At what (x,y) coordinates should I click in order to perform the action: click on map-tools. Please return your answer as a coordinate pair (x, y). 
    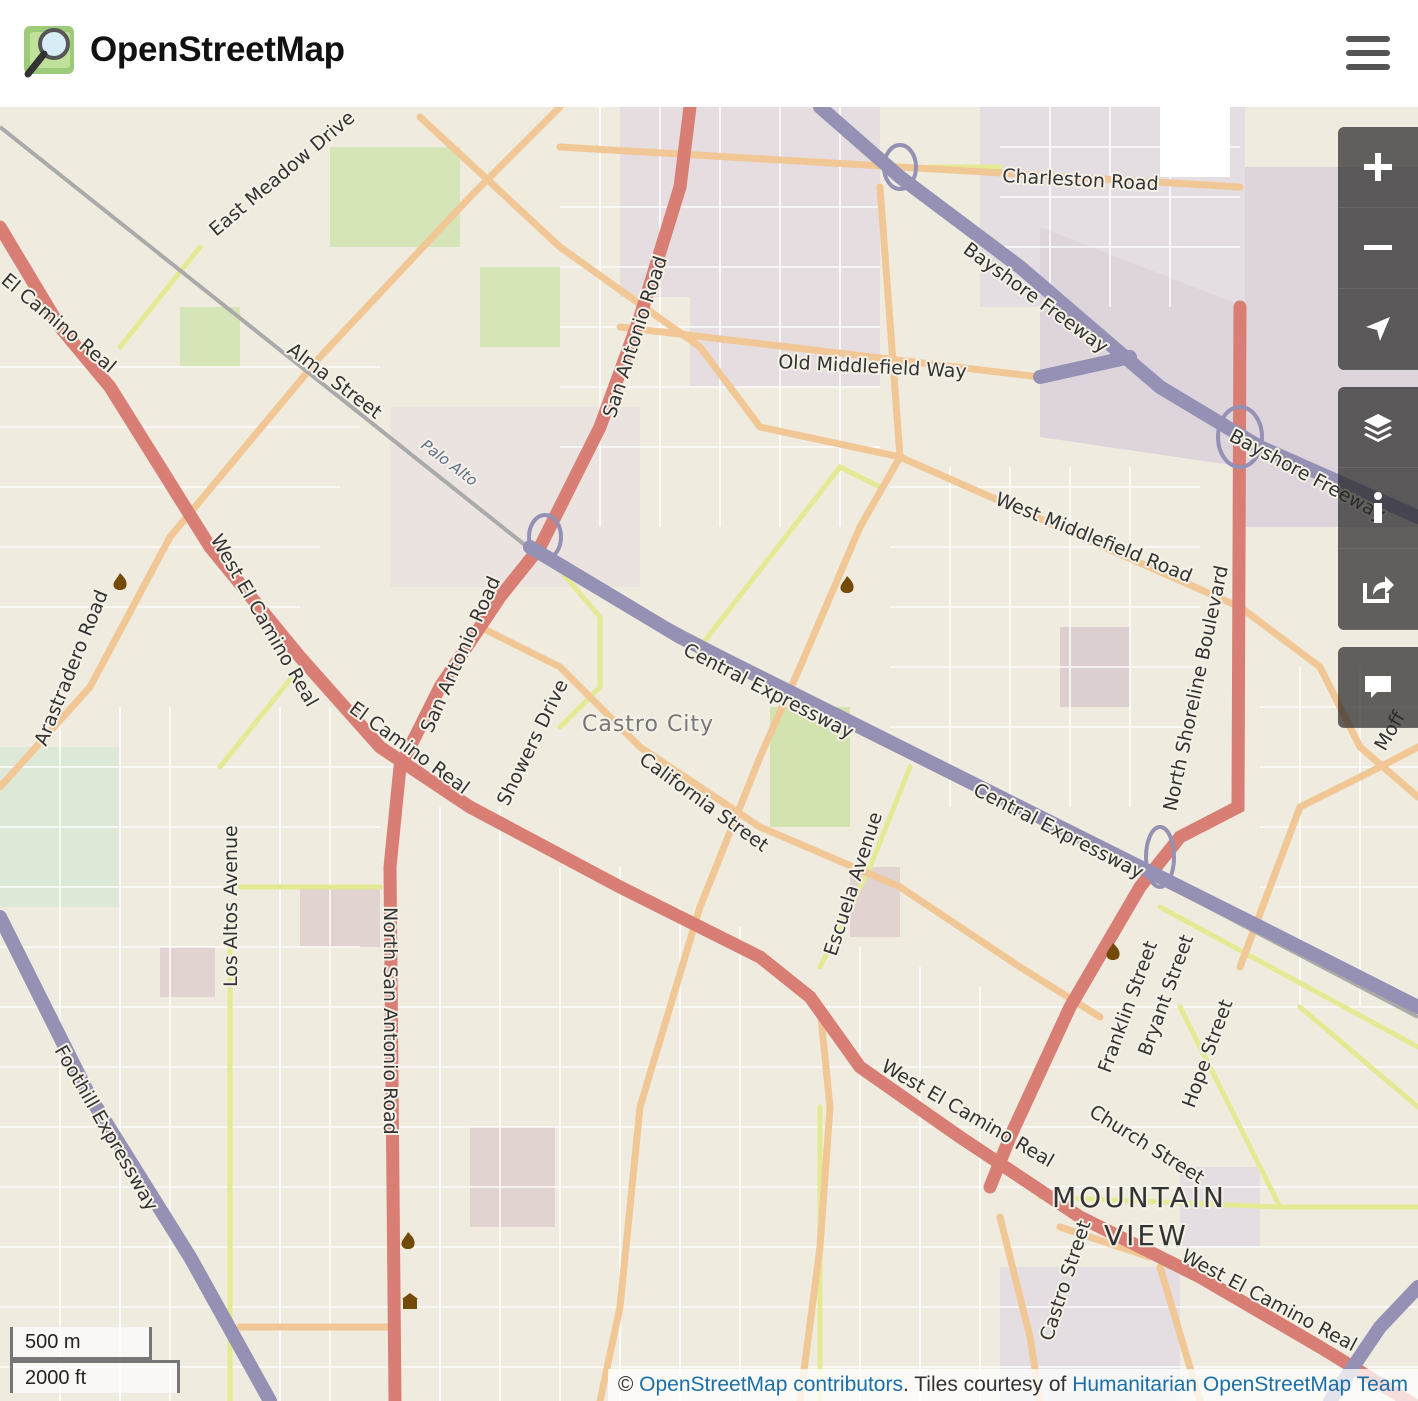
    Looking at the image, I should click on (1378, 508).